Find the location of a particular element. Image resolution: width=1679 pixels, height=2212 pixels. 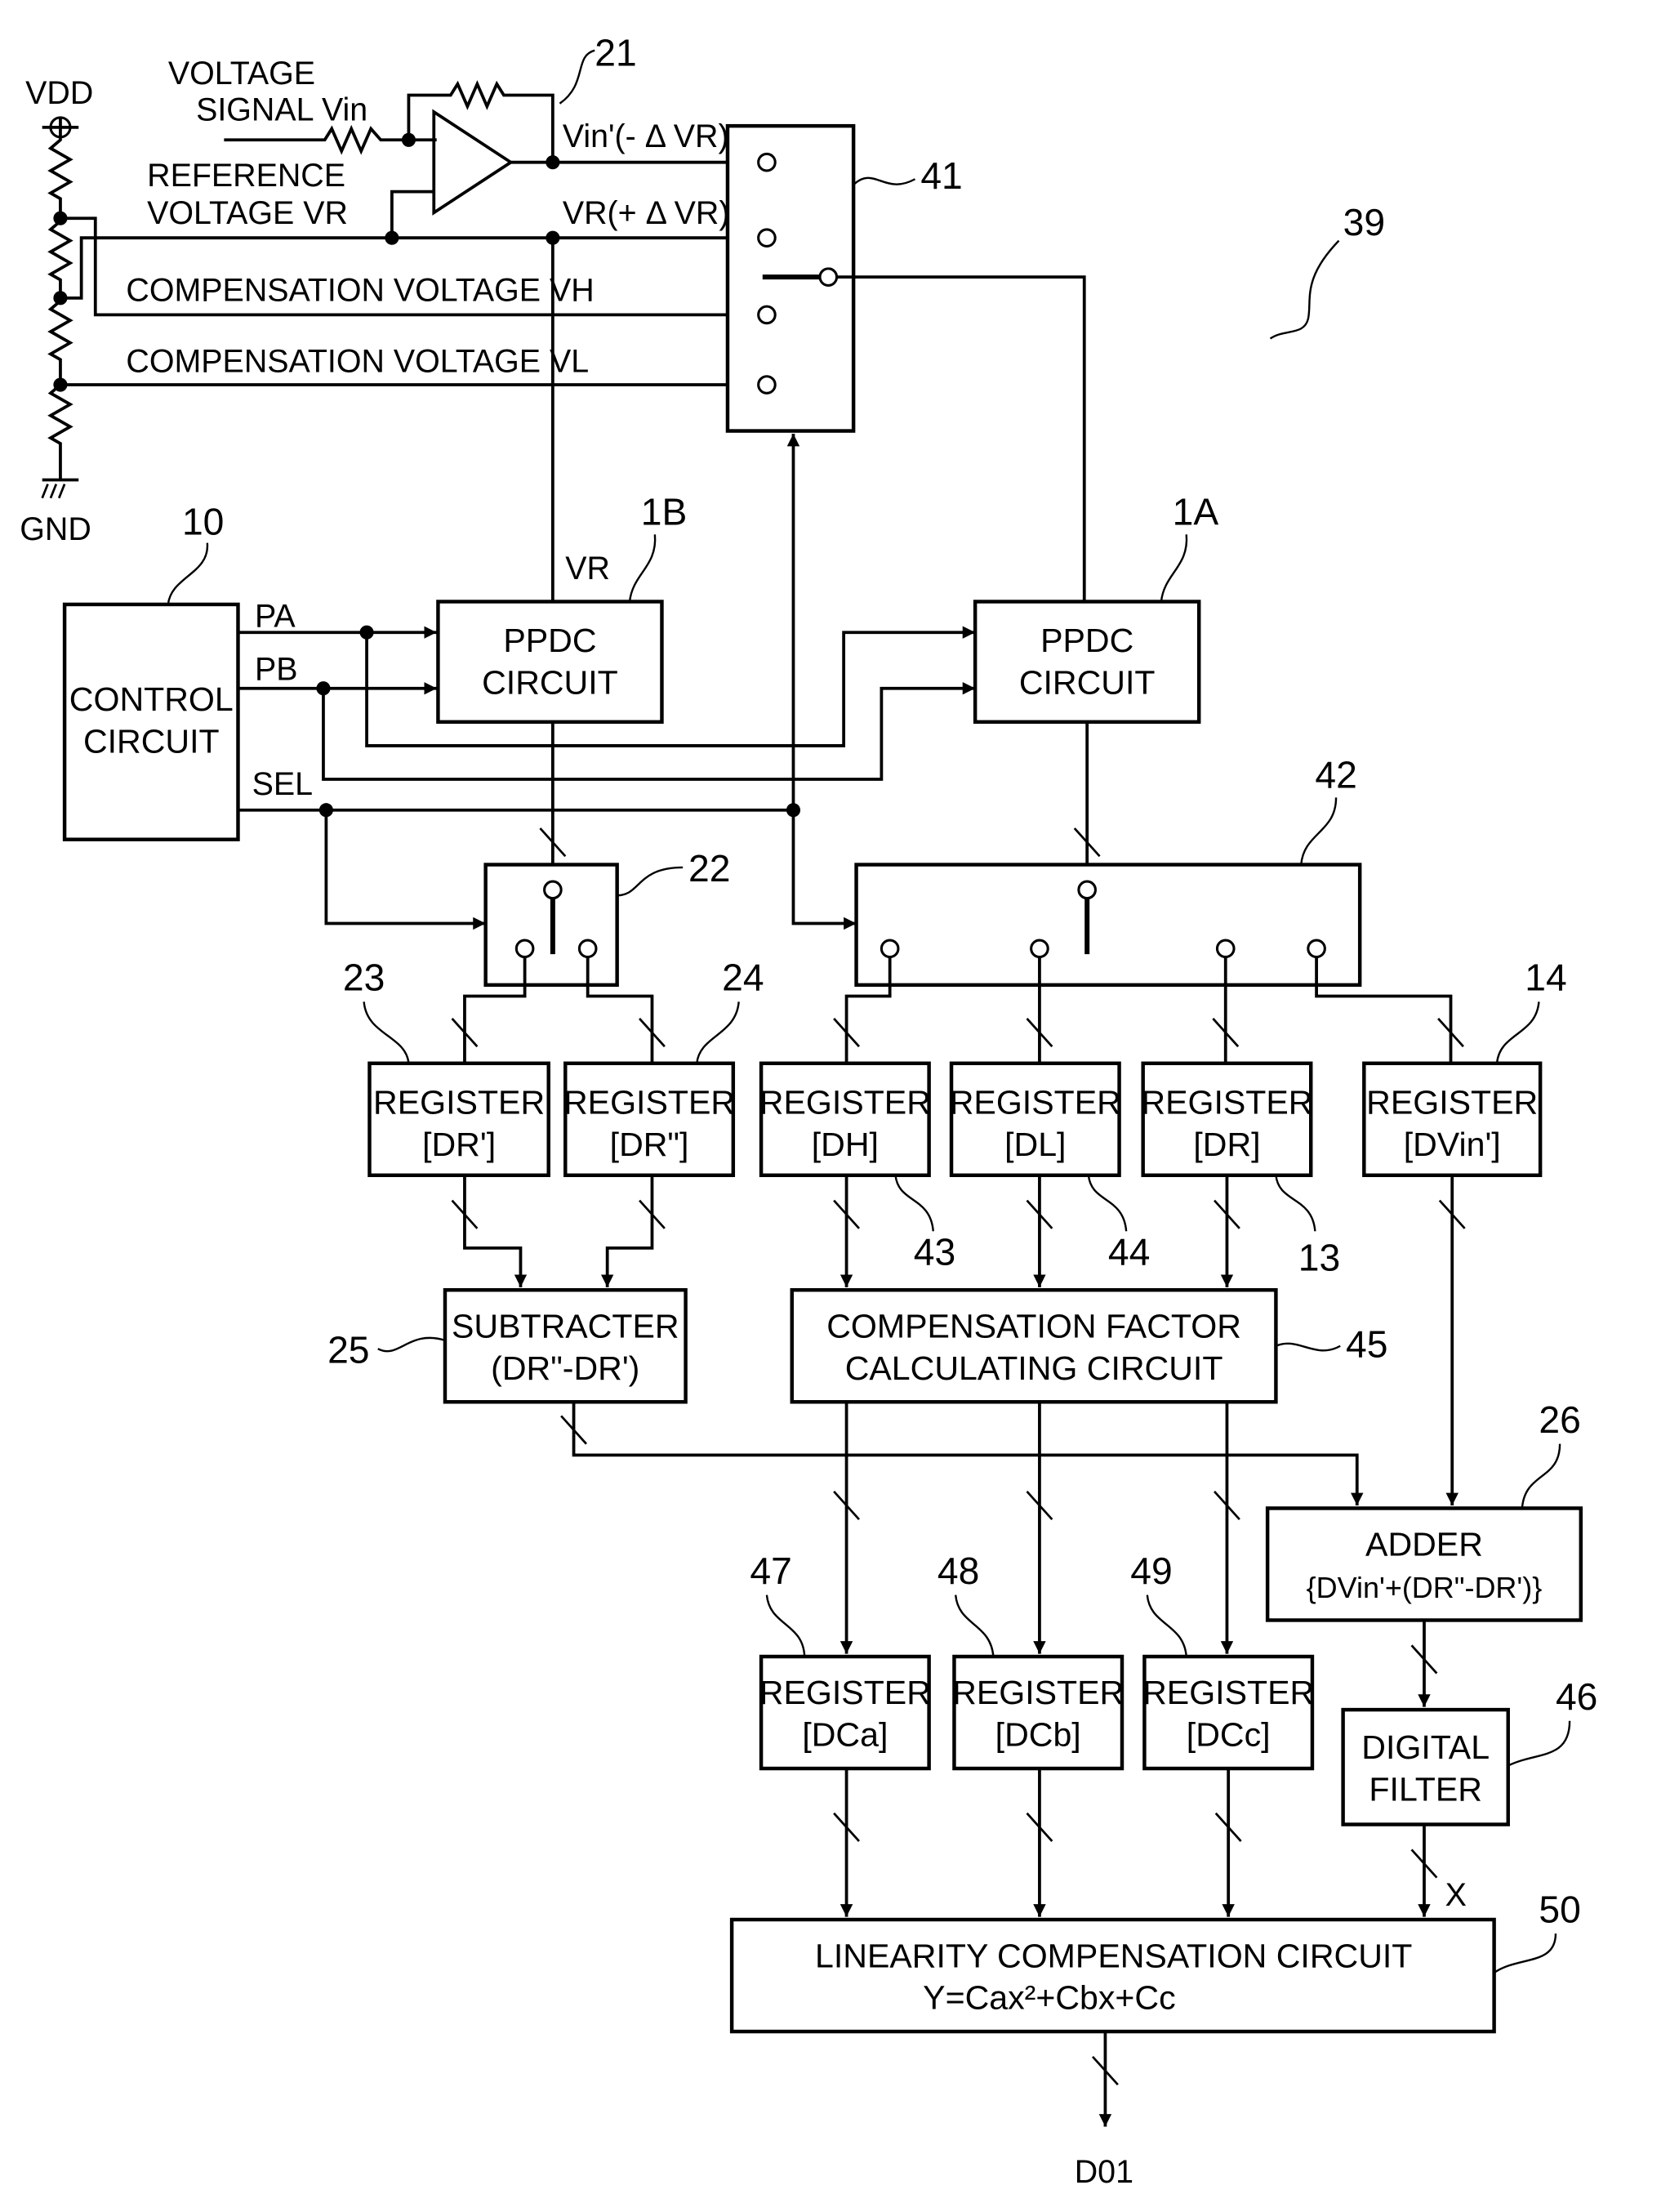

compensation-vl-label: COMPENSATION VOLTAGE VL is located at coordinates (357, 362).